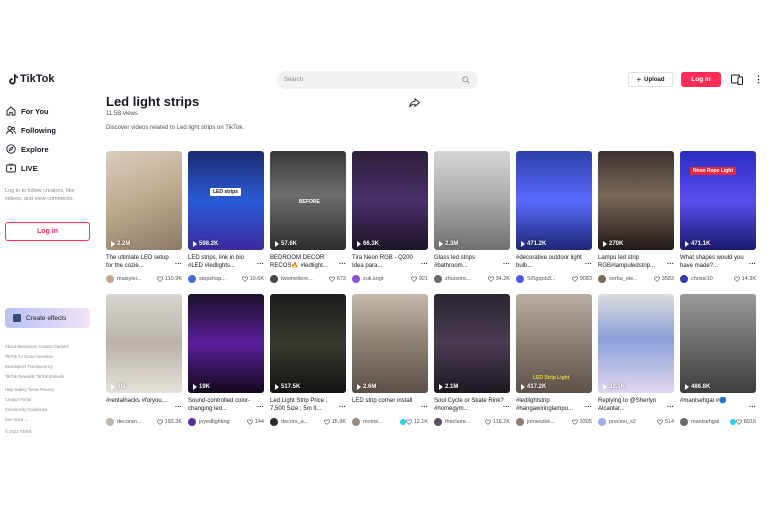 The width and height of the screenshot is (776, 512). Describe the element at coordinates (472, 200) in the screenshot. I see `video-thumbnail: 2.3M` at that location.